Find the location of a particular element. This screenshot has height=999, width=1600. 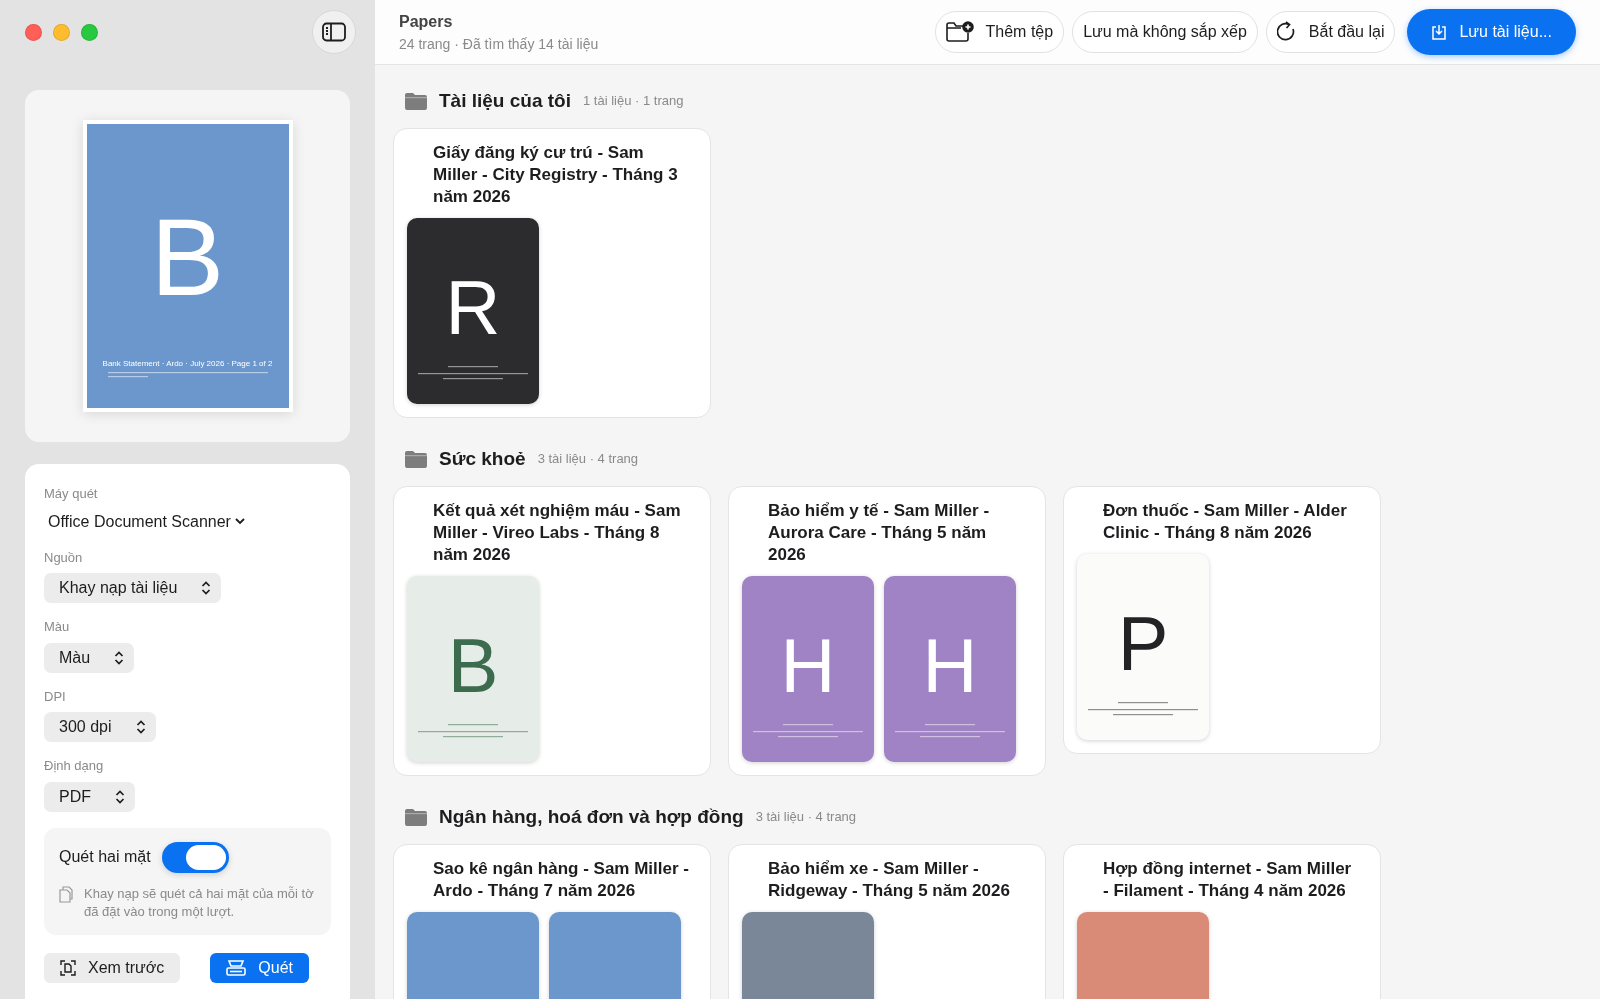

toolbar-button: Bắt đầu lại is located at coordinates (1330, 32).